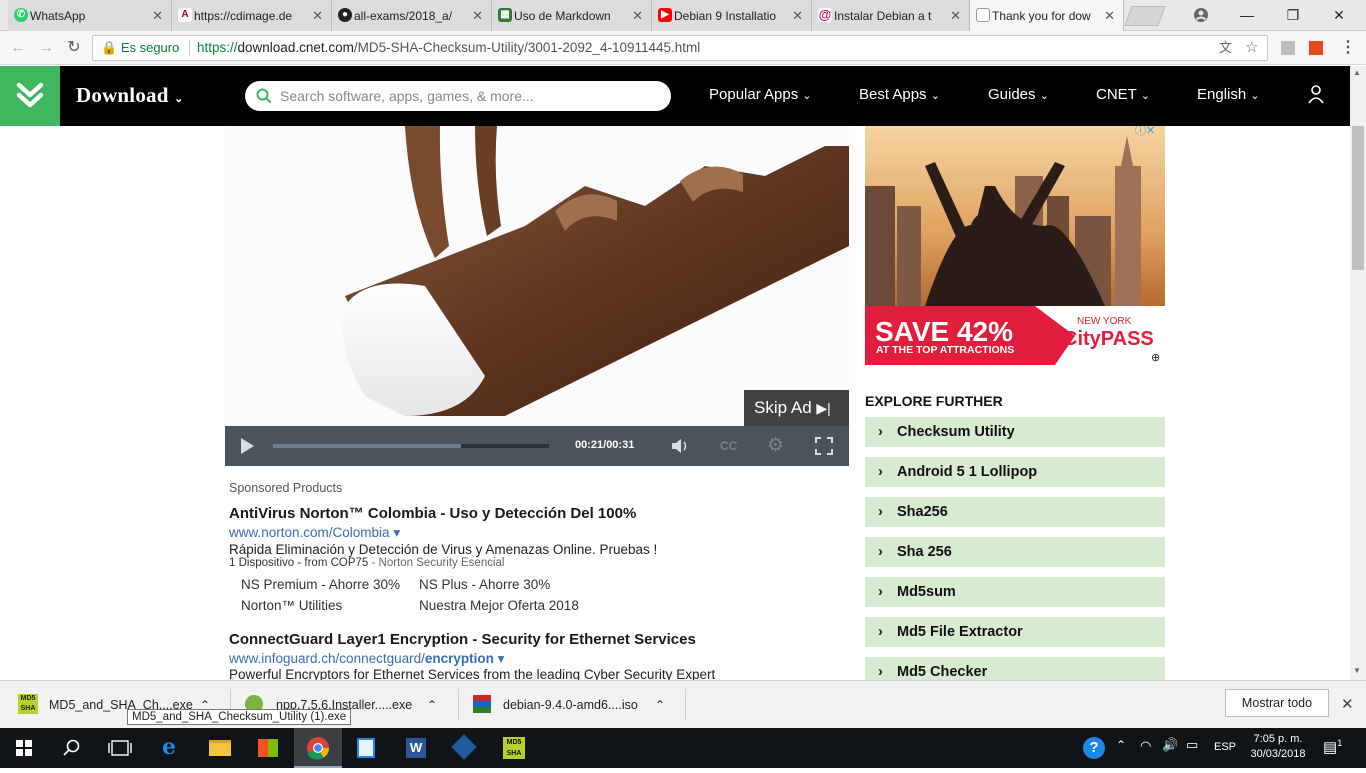 Image resolution: width=1366 pixels, height=773 pixels. I want to click on explore-item: › Sha 256, so click(1015, 552).